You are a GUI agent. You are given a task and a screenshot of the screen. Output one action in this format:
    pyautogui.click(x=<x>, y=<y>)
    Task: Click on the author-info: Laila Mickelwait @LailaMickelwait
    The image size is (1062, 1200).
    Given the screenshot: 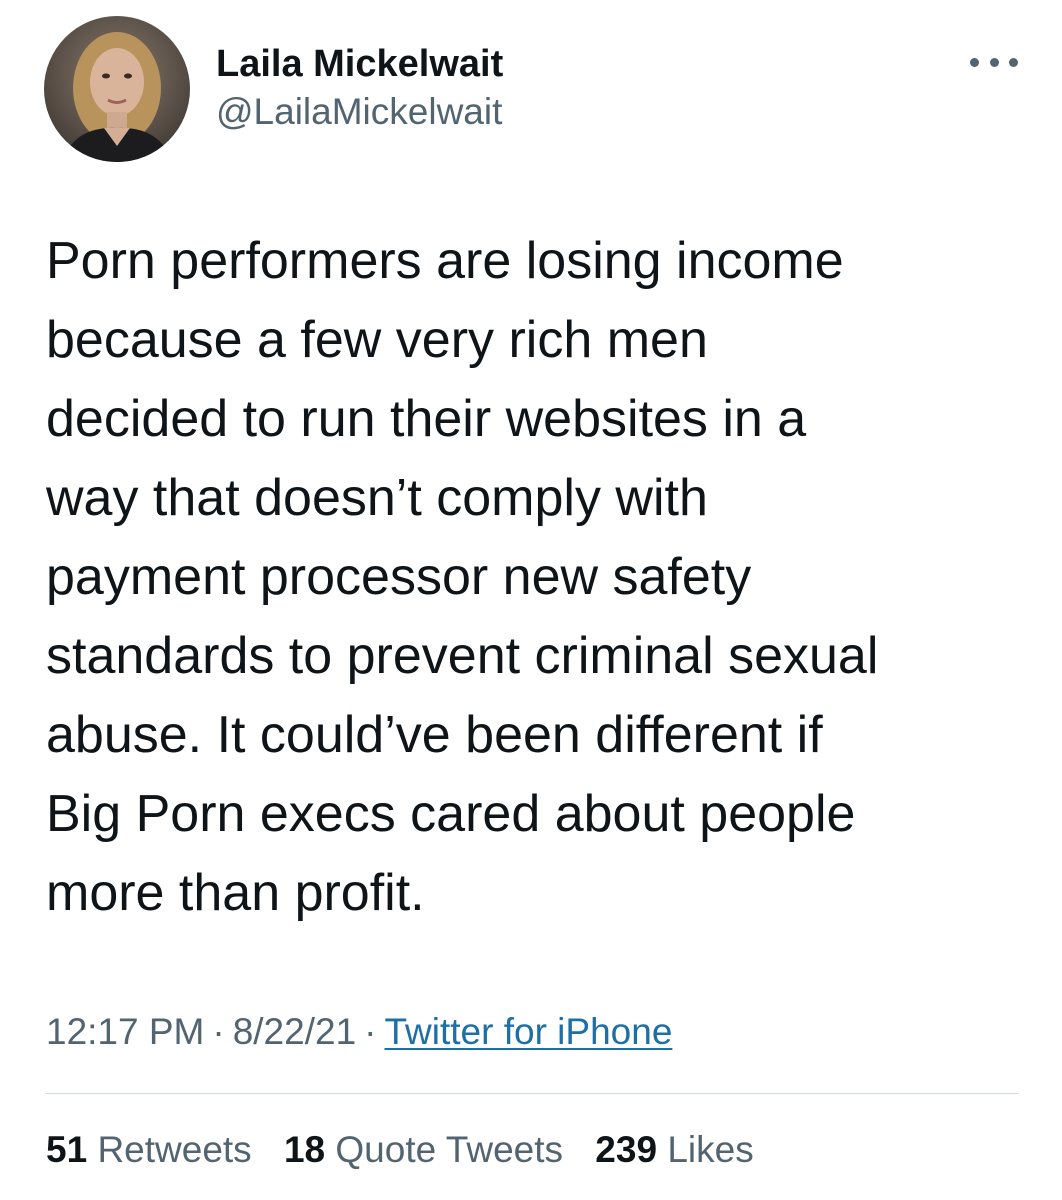 What is the action you would take?
    pyautogui.click(x=359, y=88)
    